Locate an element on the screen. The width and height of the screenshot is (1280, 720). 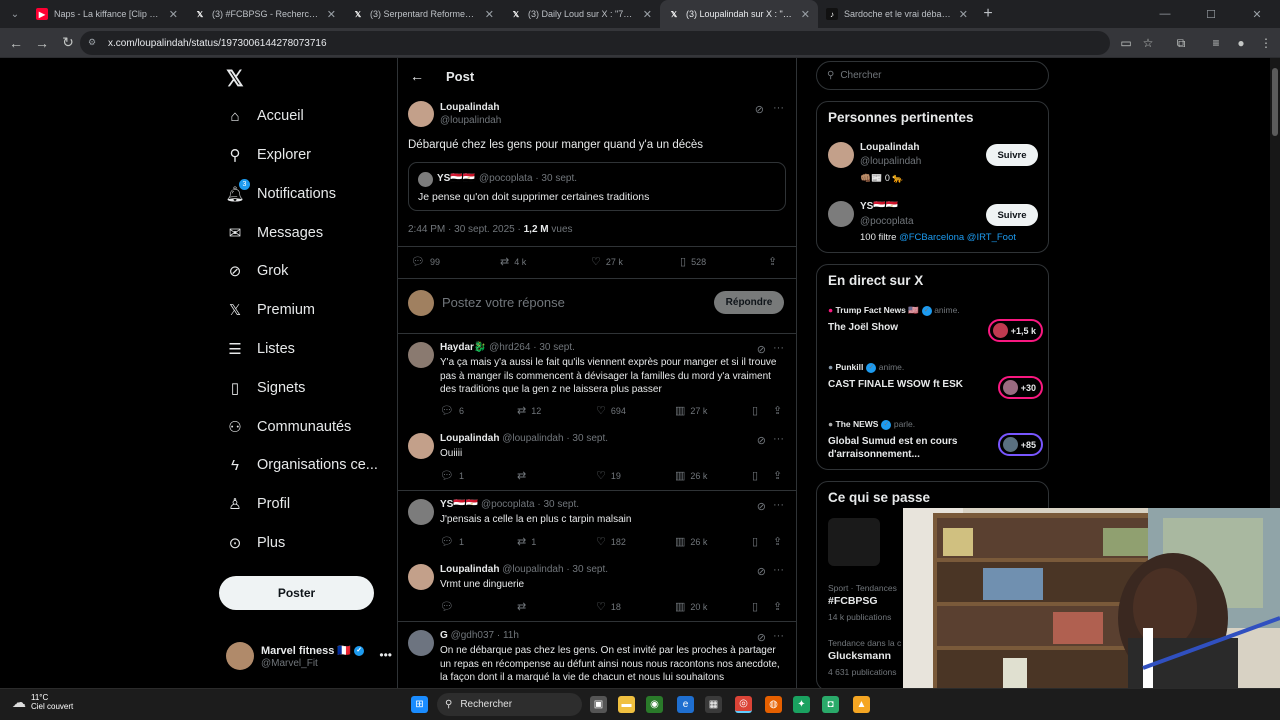
reply-author: Loupalindah is located at coordinates (469, 438).